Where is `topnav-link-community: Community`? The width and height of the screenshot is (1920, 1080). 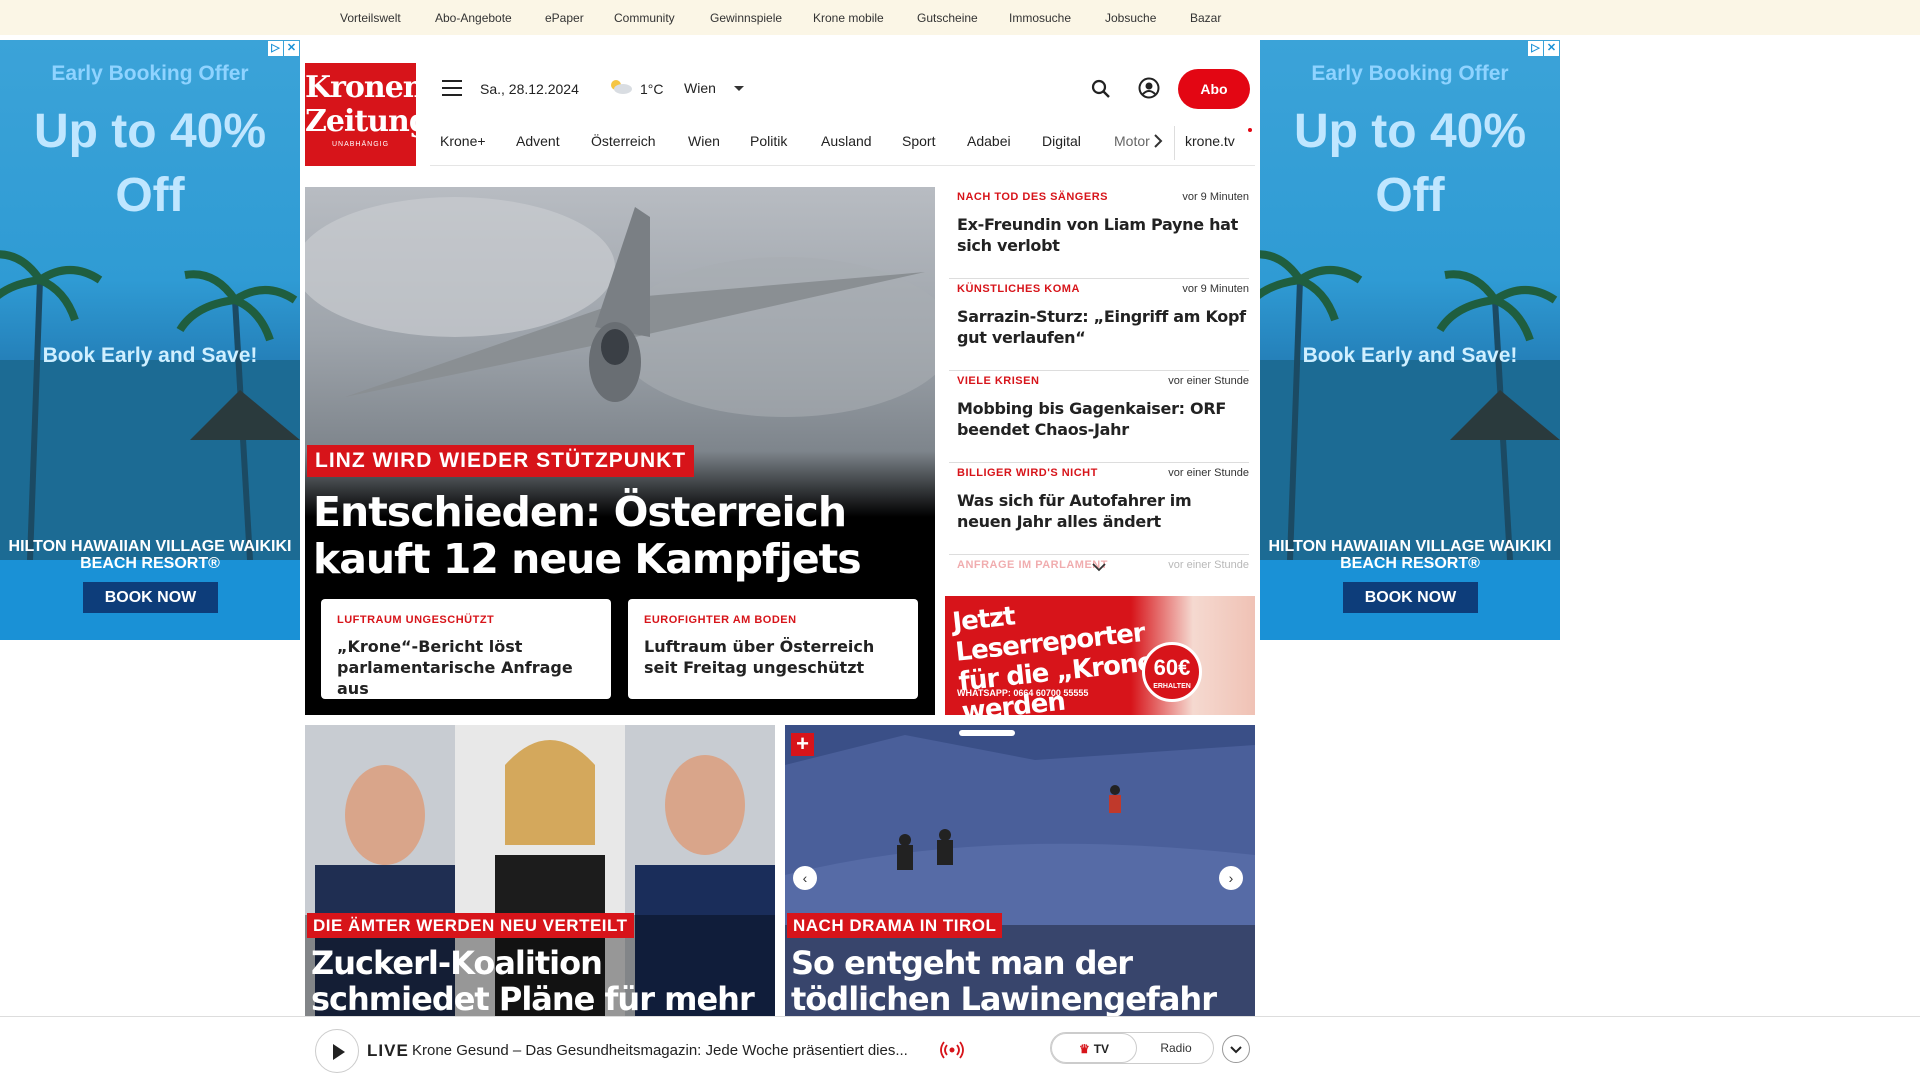
topnav-link-community: Community is located at coordinates (644, 18).